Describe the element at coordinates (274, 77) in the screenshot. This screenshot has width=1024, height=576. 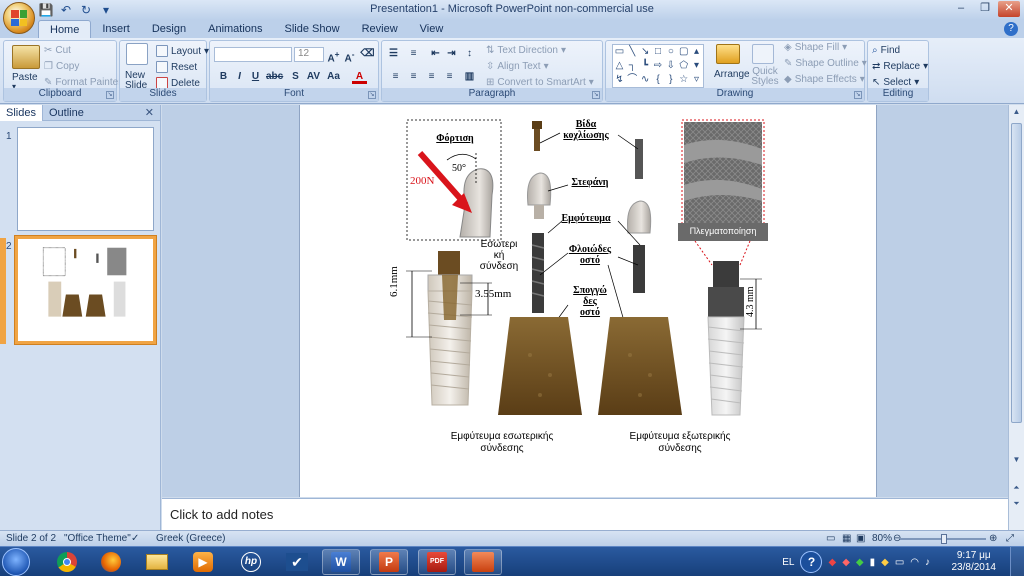
I see `strikethrough-icon: abc` at that location.